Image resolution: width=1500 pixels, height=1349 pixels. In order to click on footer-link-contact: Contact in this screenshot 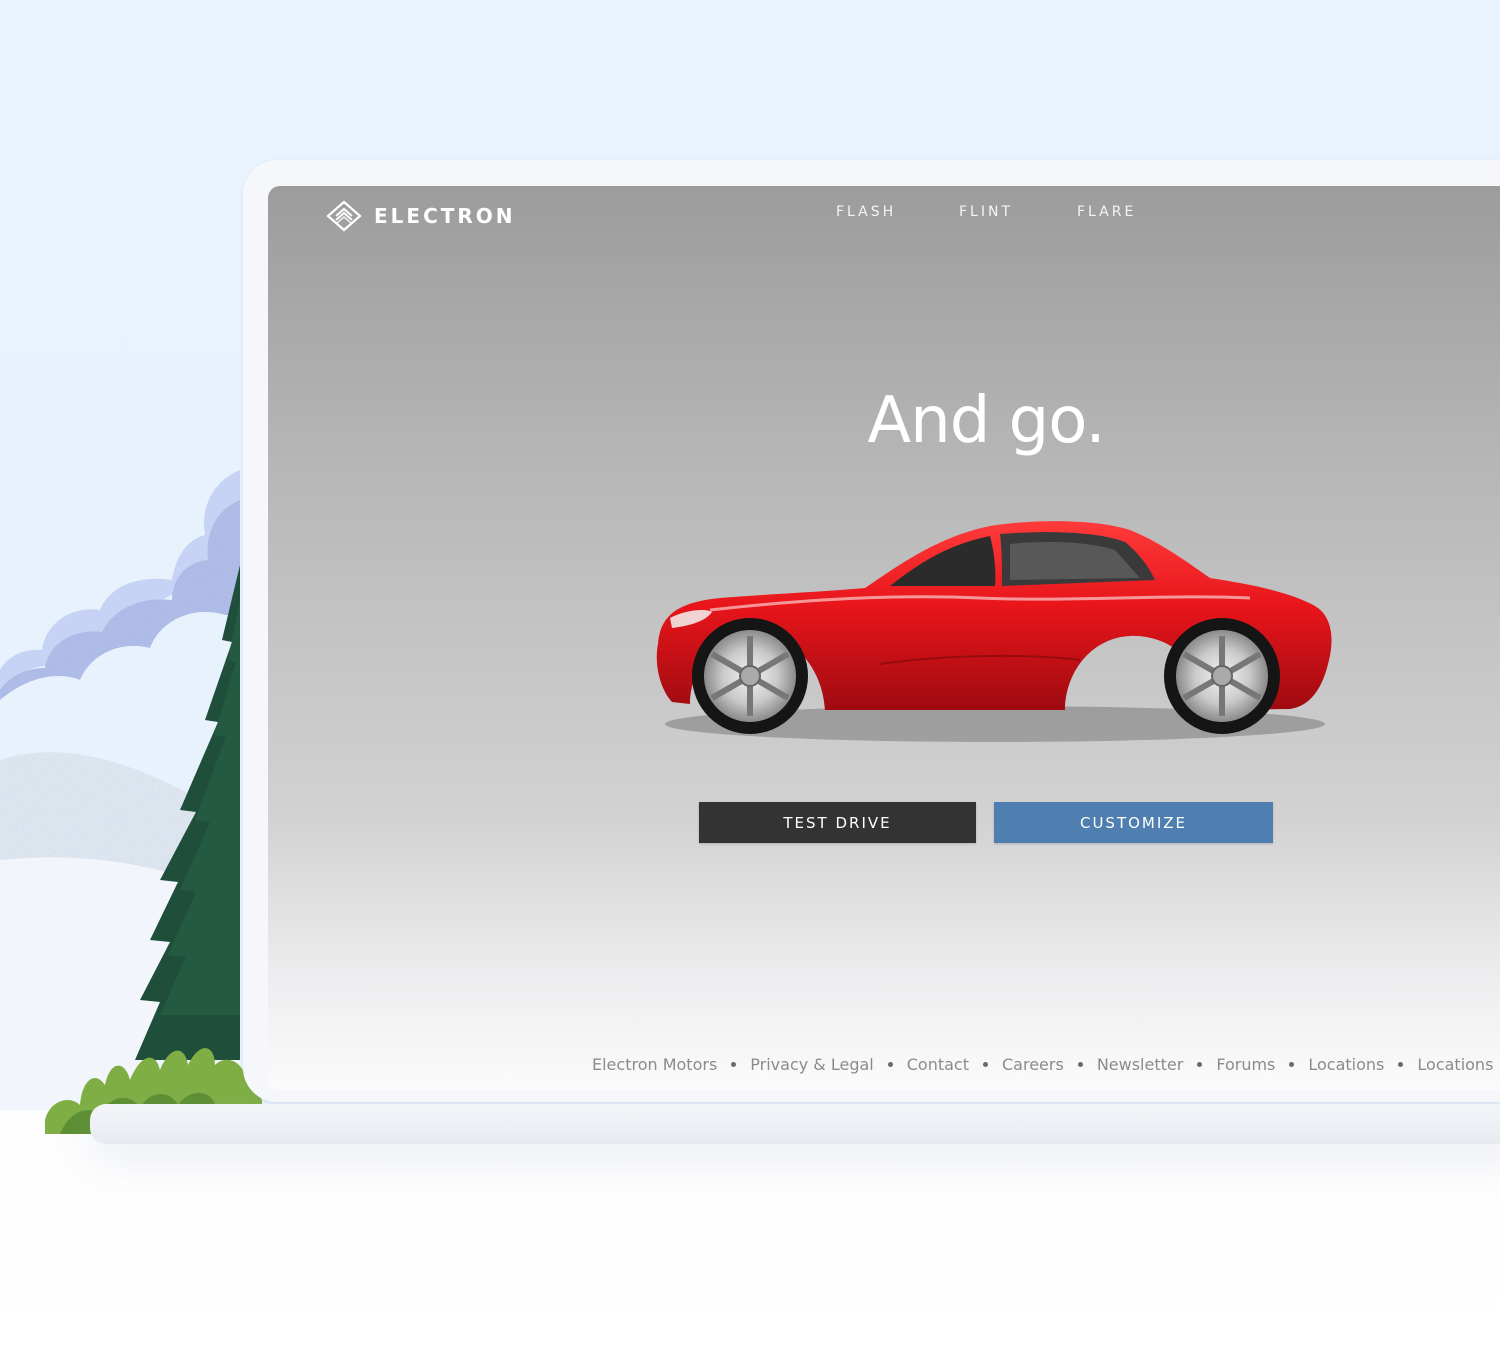, I will do `click(938, 1064)`.